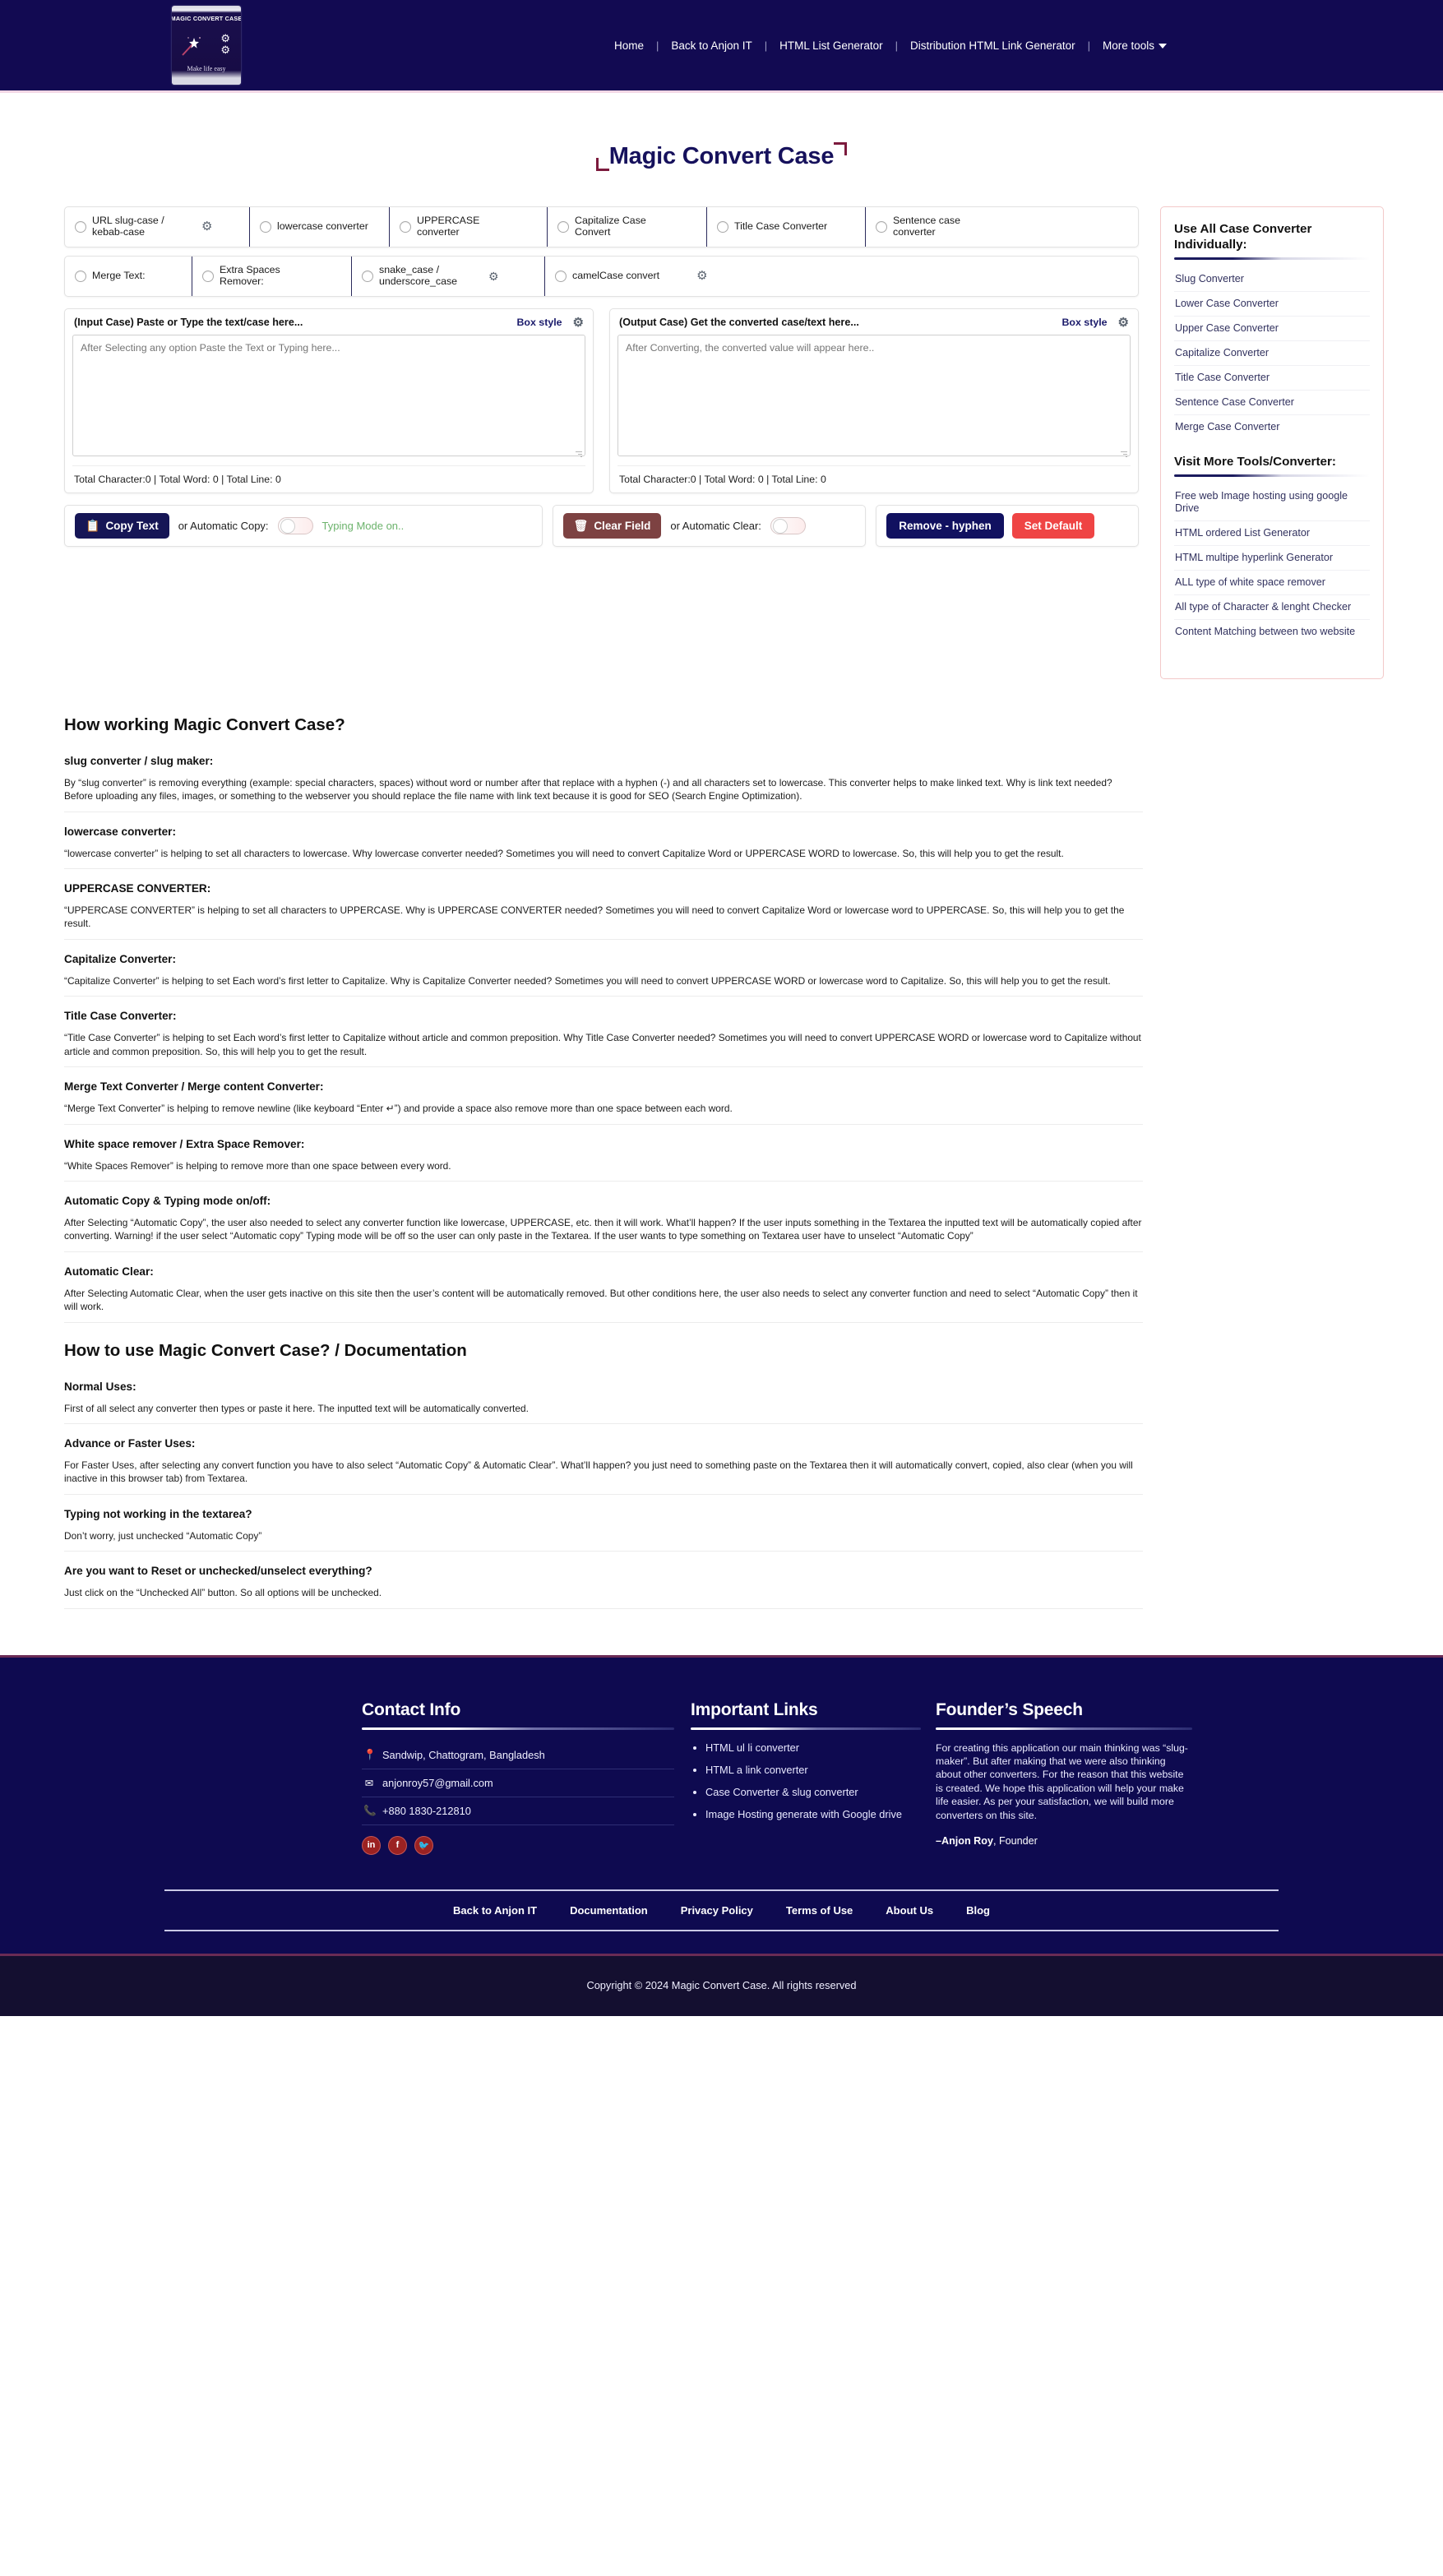  Describe the element at coordinates (518, 1783) in the screenshot. I see `contact-email-row: ✉ anjonroy57@gmail.com` at that location.